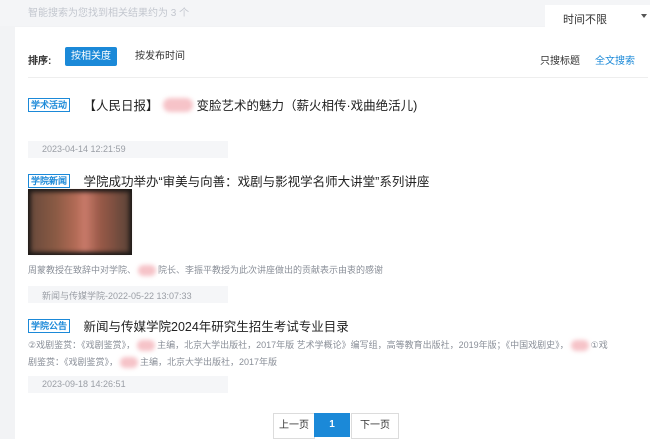  Describe the element at coordinates (49, 104) in the screenshot. I see `category-tag: 学术活动` at that location.